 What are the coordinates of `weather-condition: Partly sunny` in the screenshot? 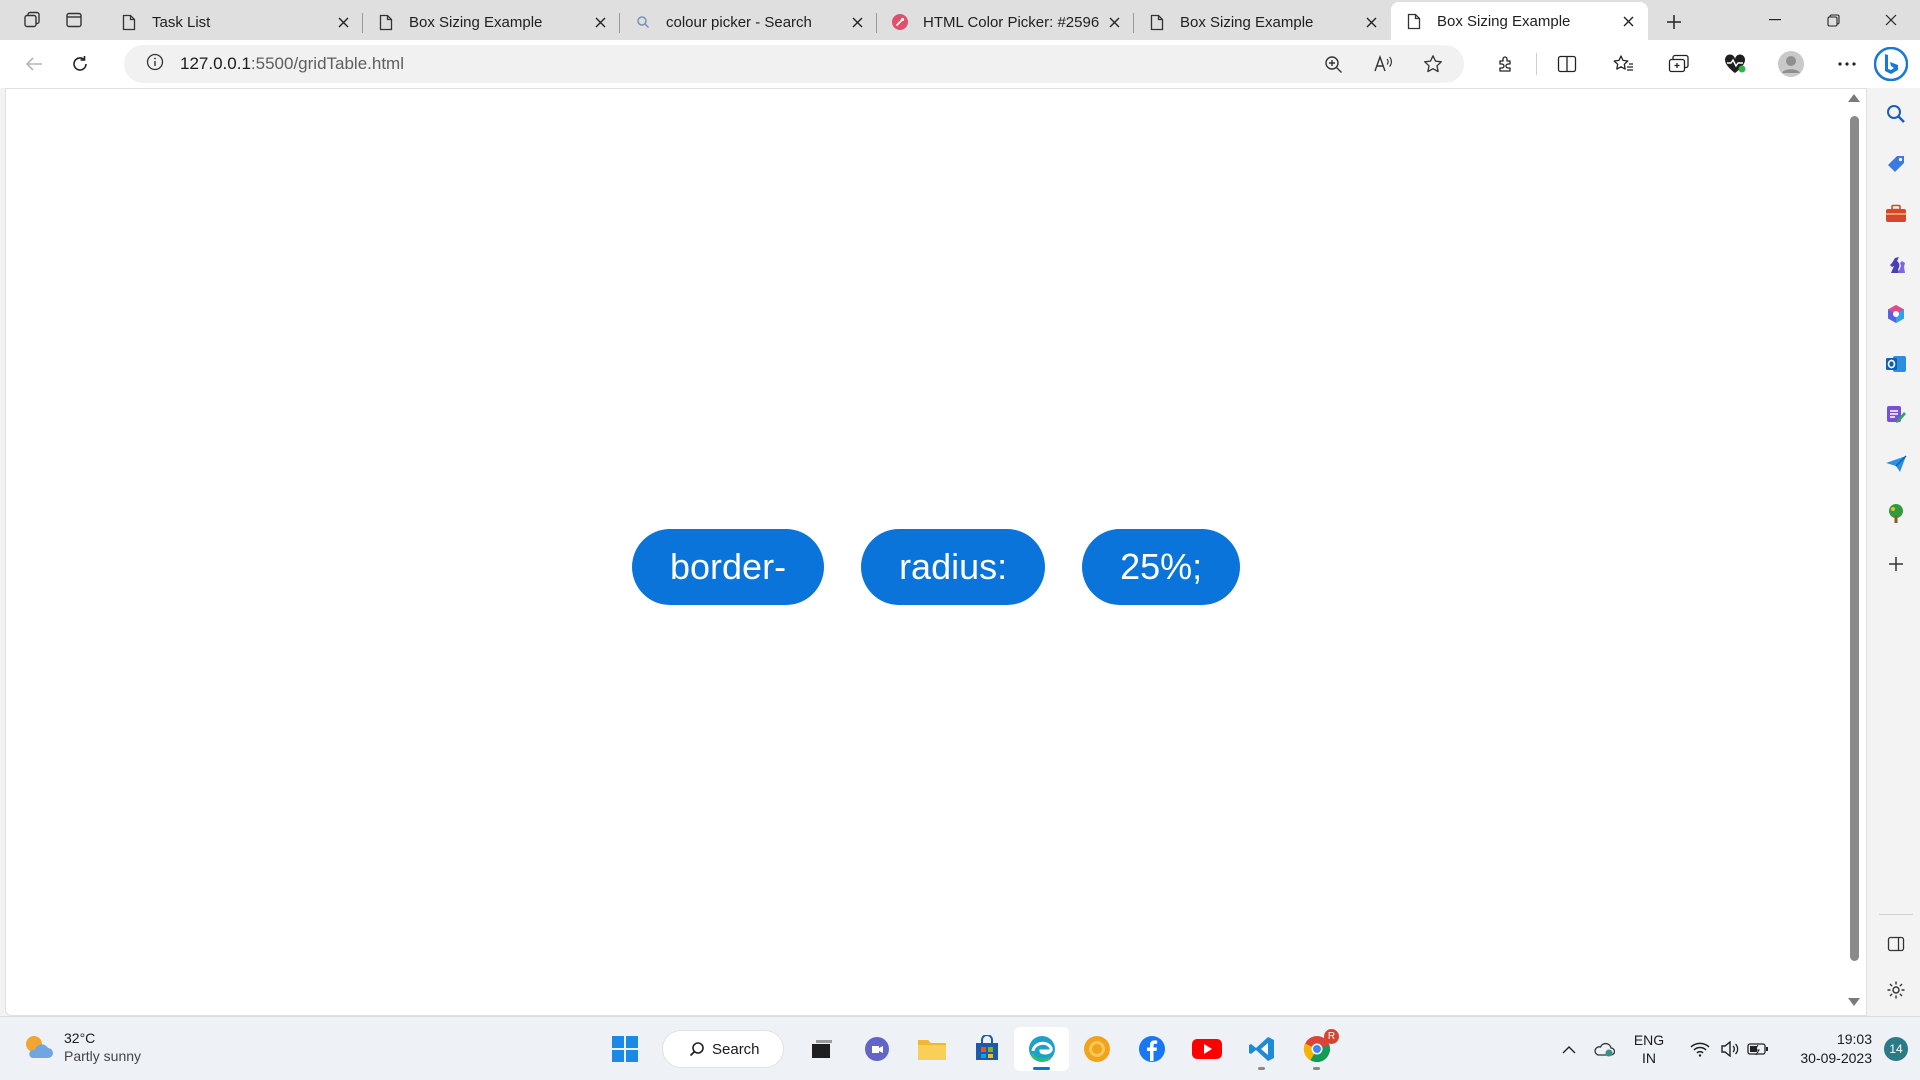 It's located at (103, 1056).